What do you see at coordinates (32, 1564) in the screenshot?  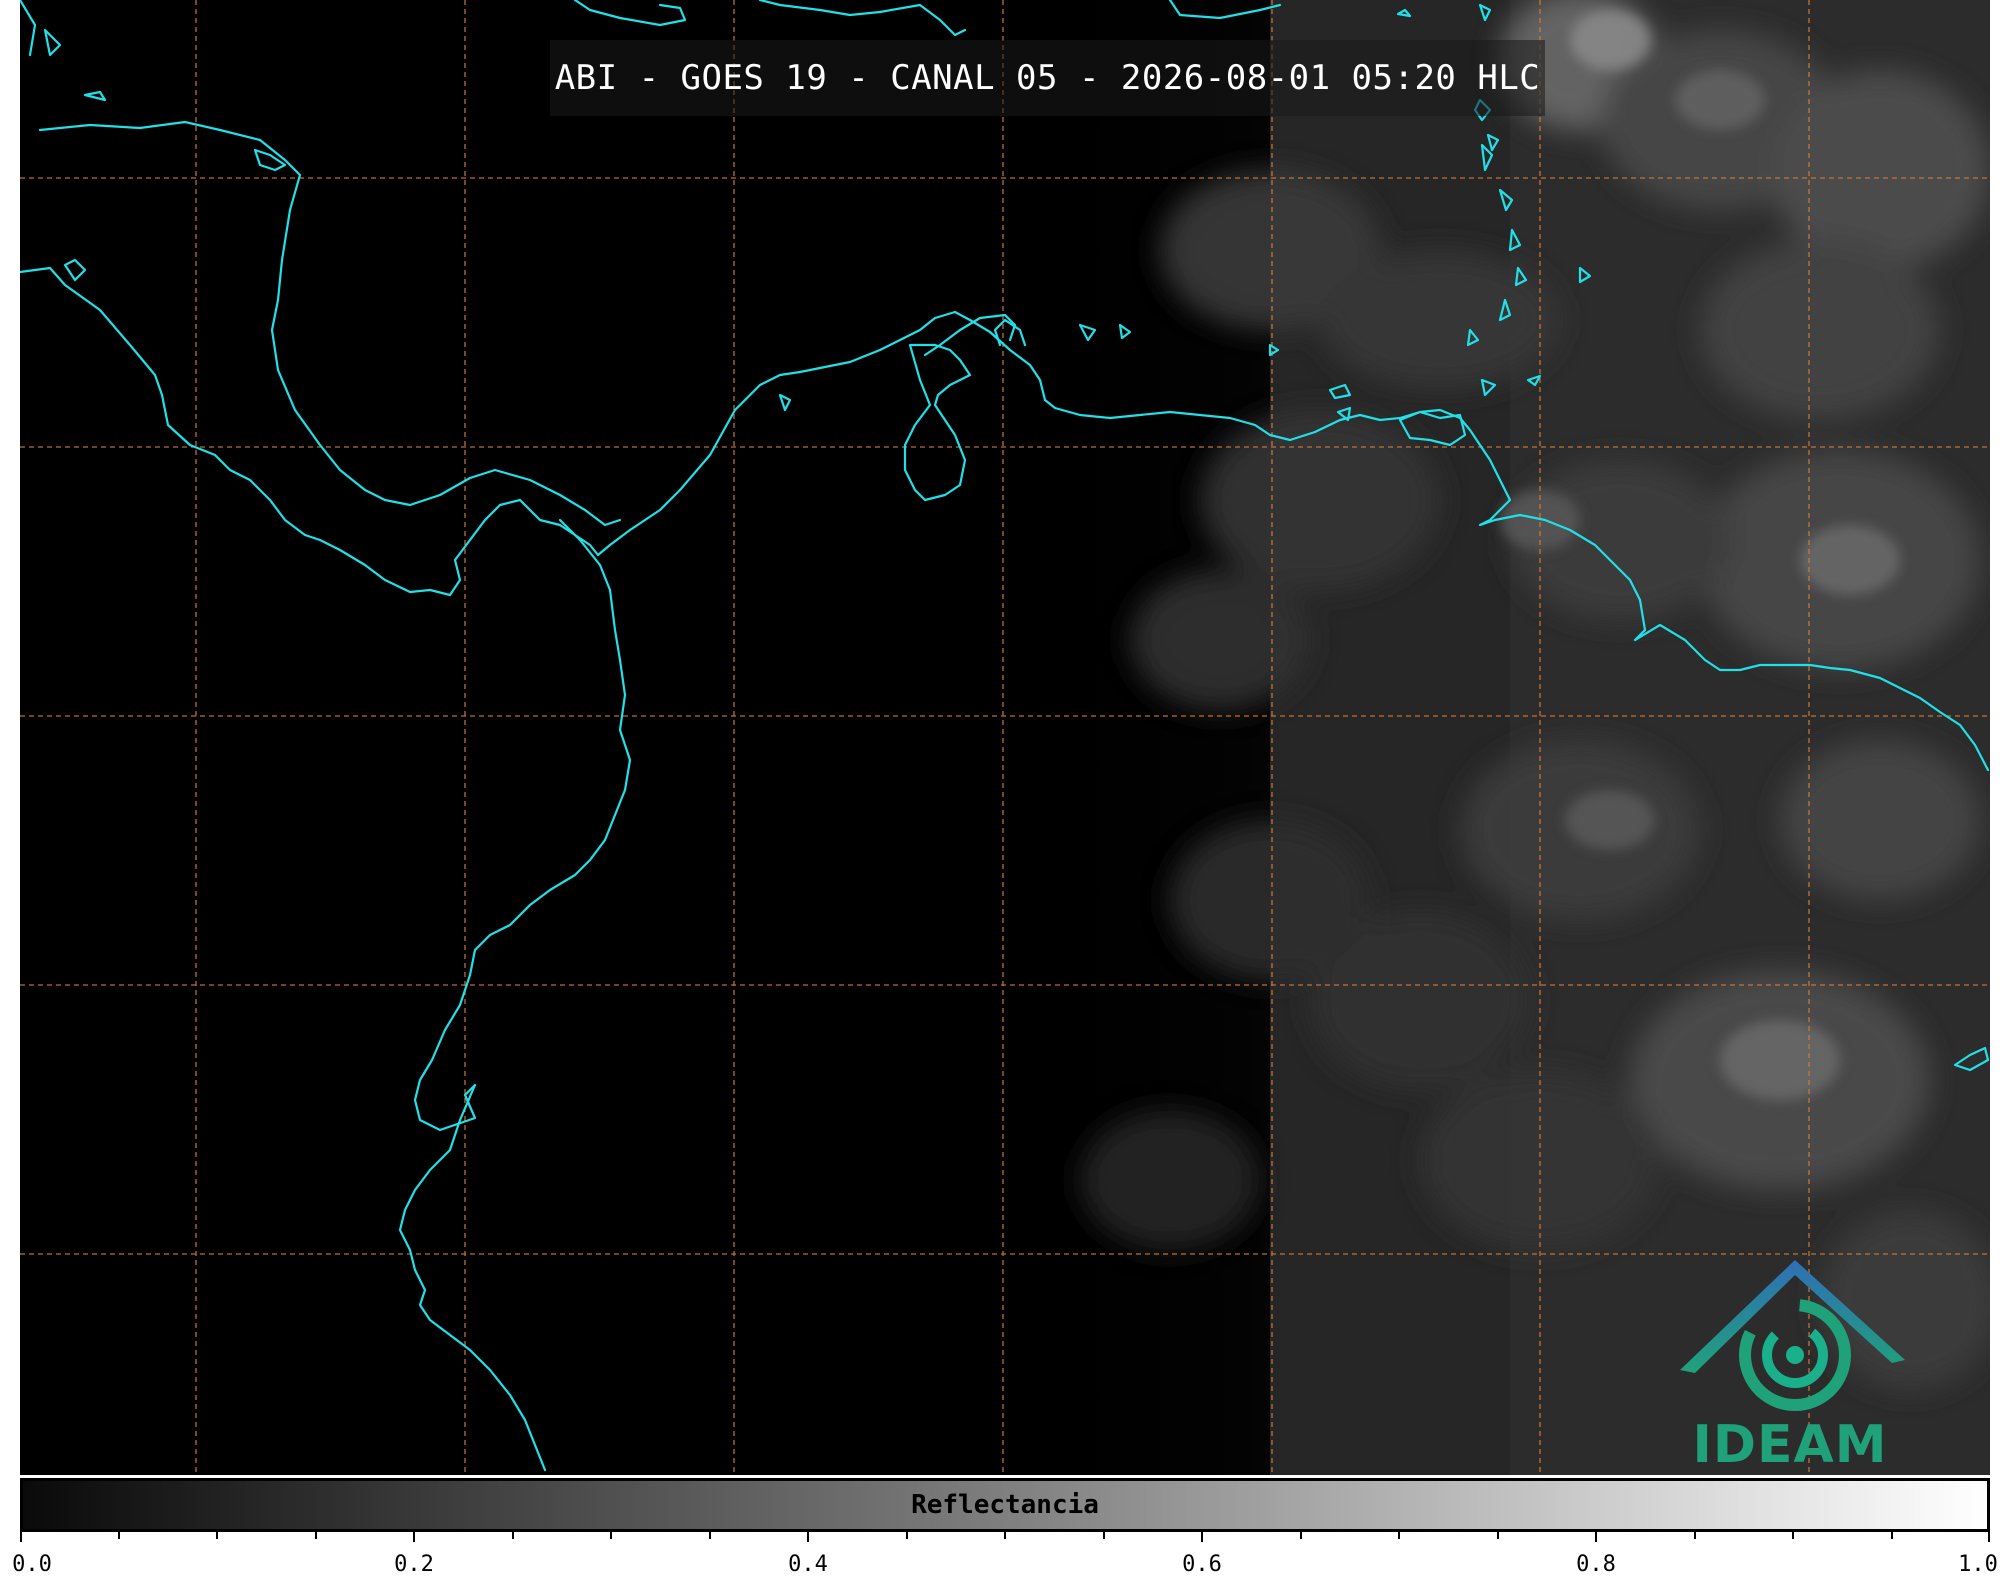 I see `colorbar-tick-label: 0.0` at bounding box center [32, 1564].